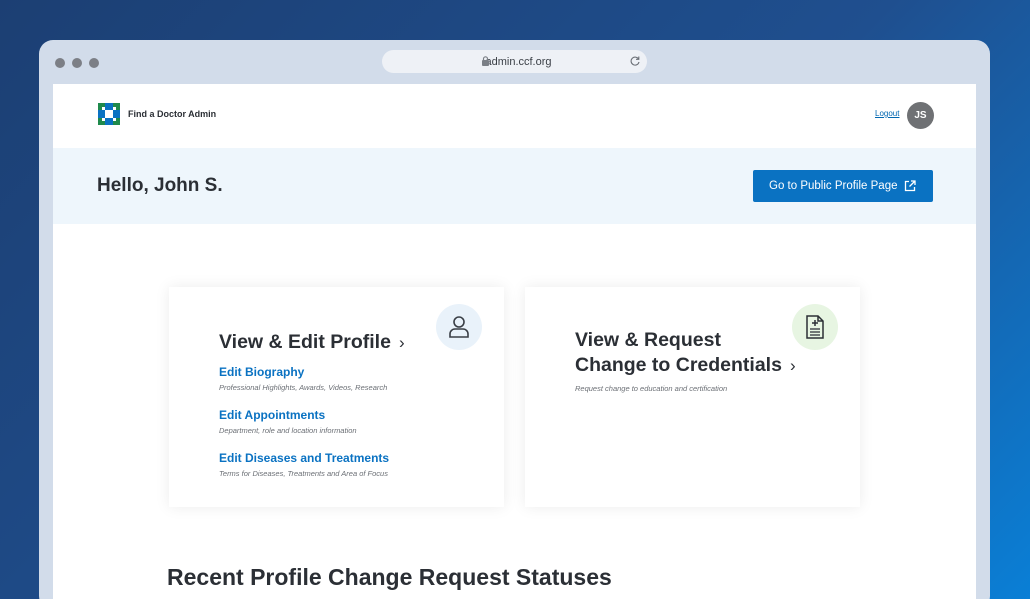 The image size is (1030, 599). I want to click on window-controls, so click(77, 63).